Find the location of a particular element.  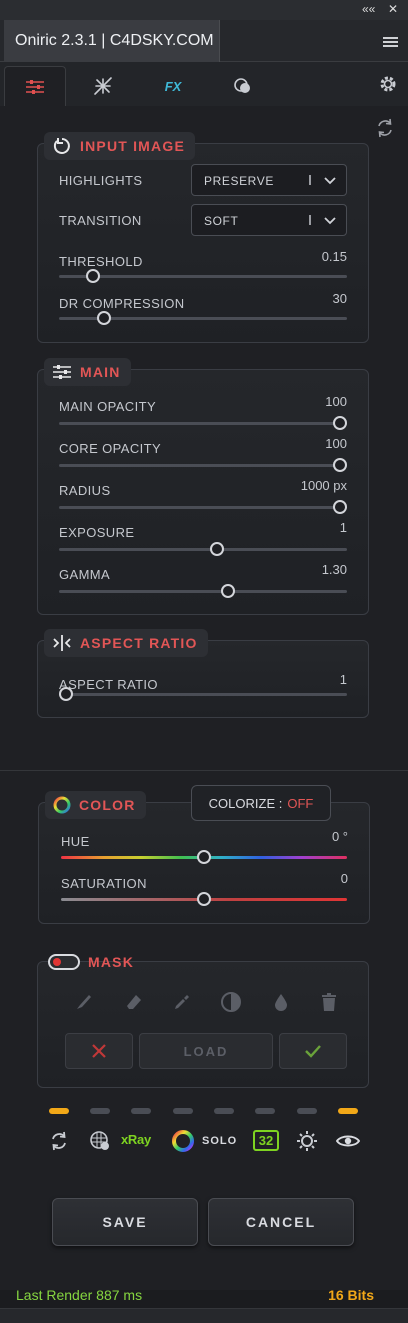

reset-cycle-icon is located at coordinates (59, 1141).